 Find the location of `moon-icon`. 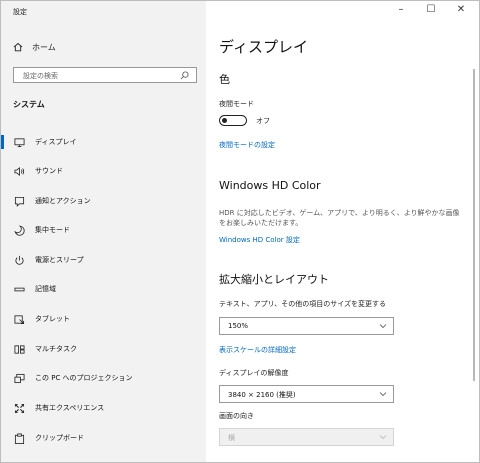

moon-icon is located at coordinates (19, 230).